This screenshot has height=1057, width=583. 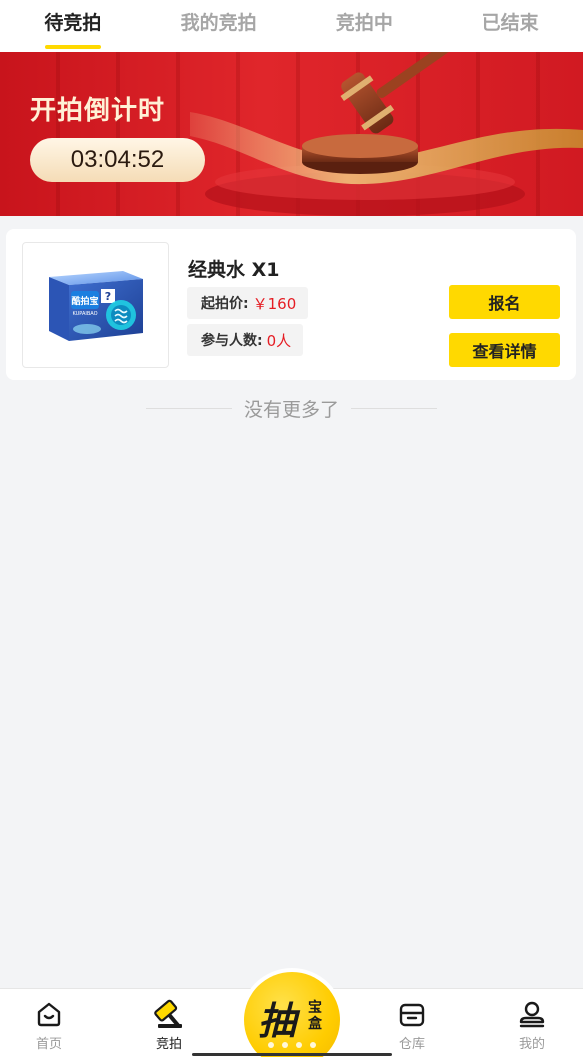 What do you see at coordinates (188, 408) in the screenshot?
I see `divider-left` at bounding box center [188, 408].